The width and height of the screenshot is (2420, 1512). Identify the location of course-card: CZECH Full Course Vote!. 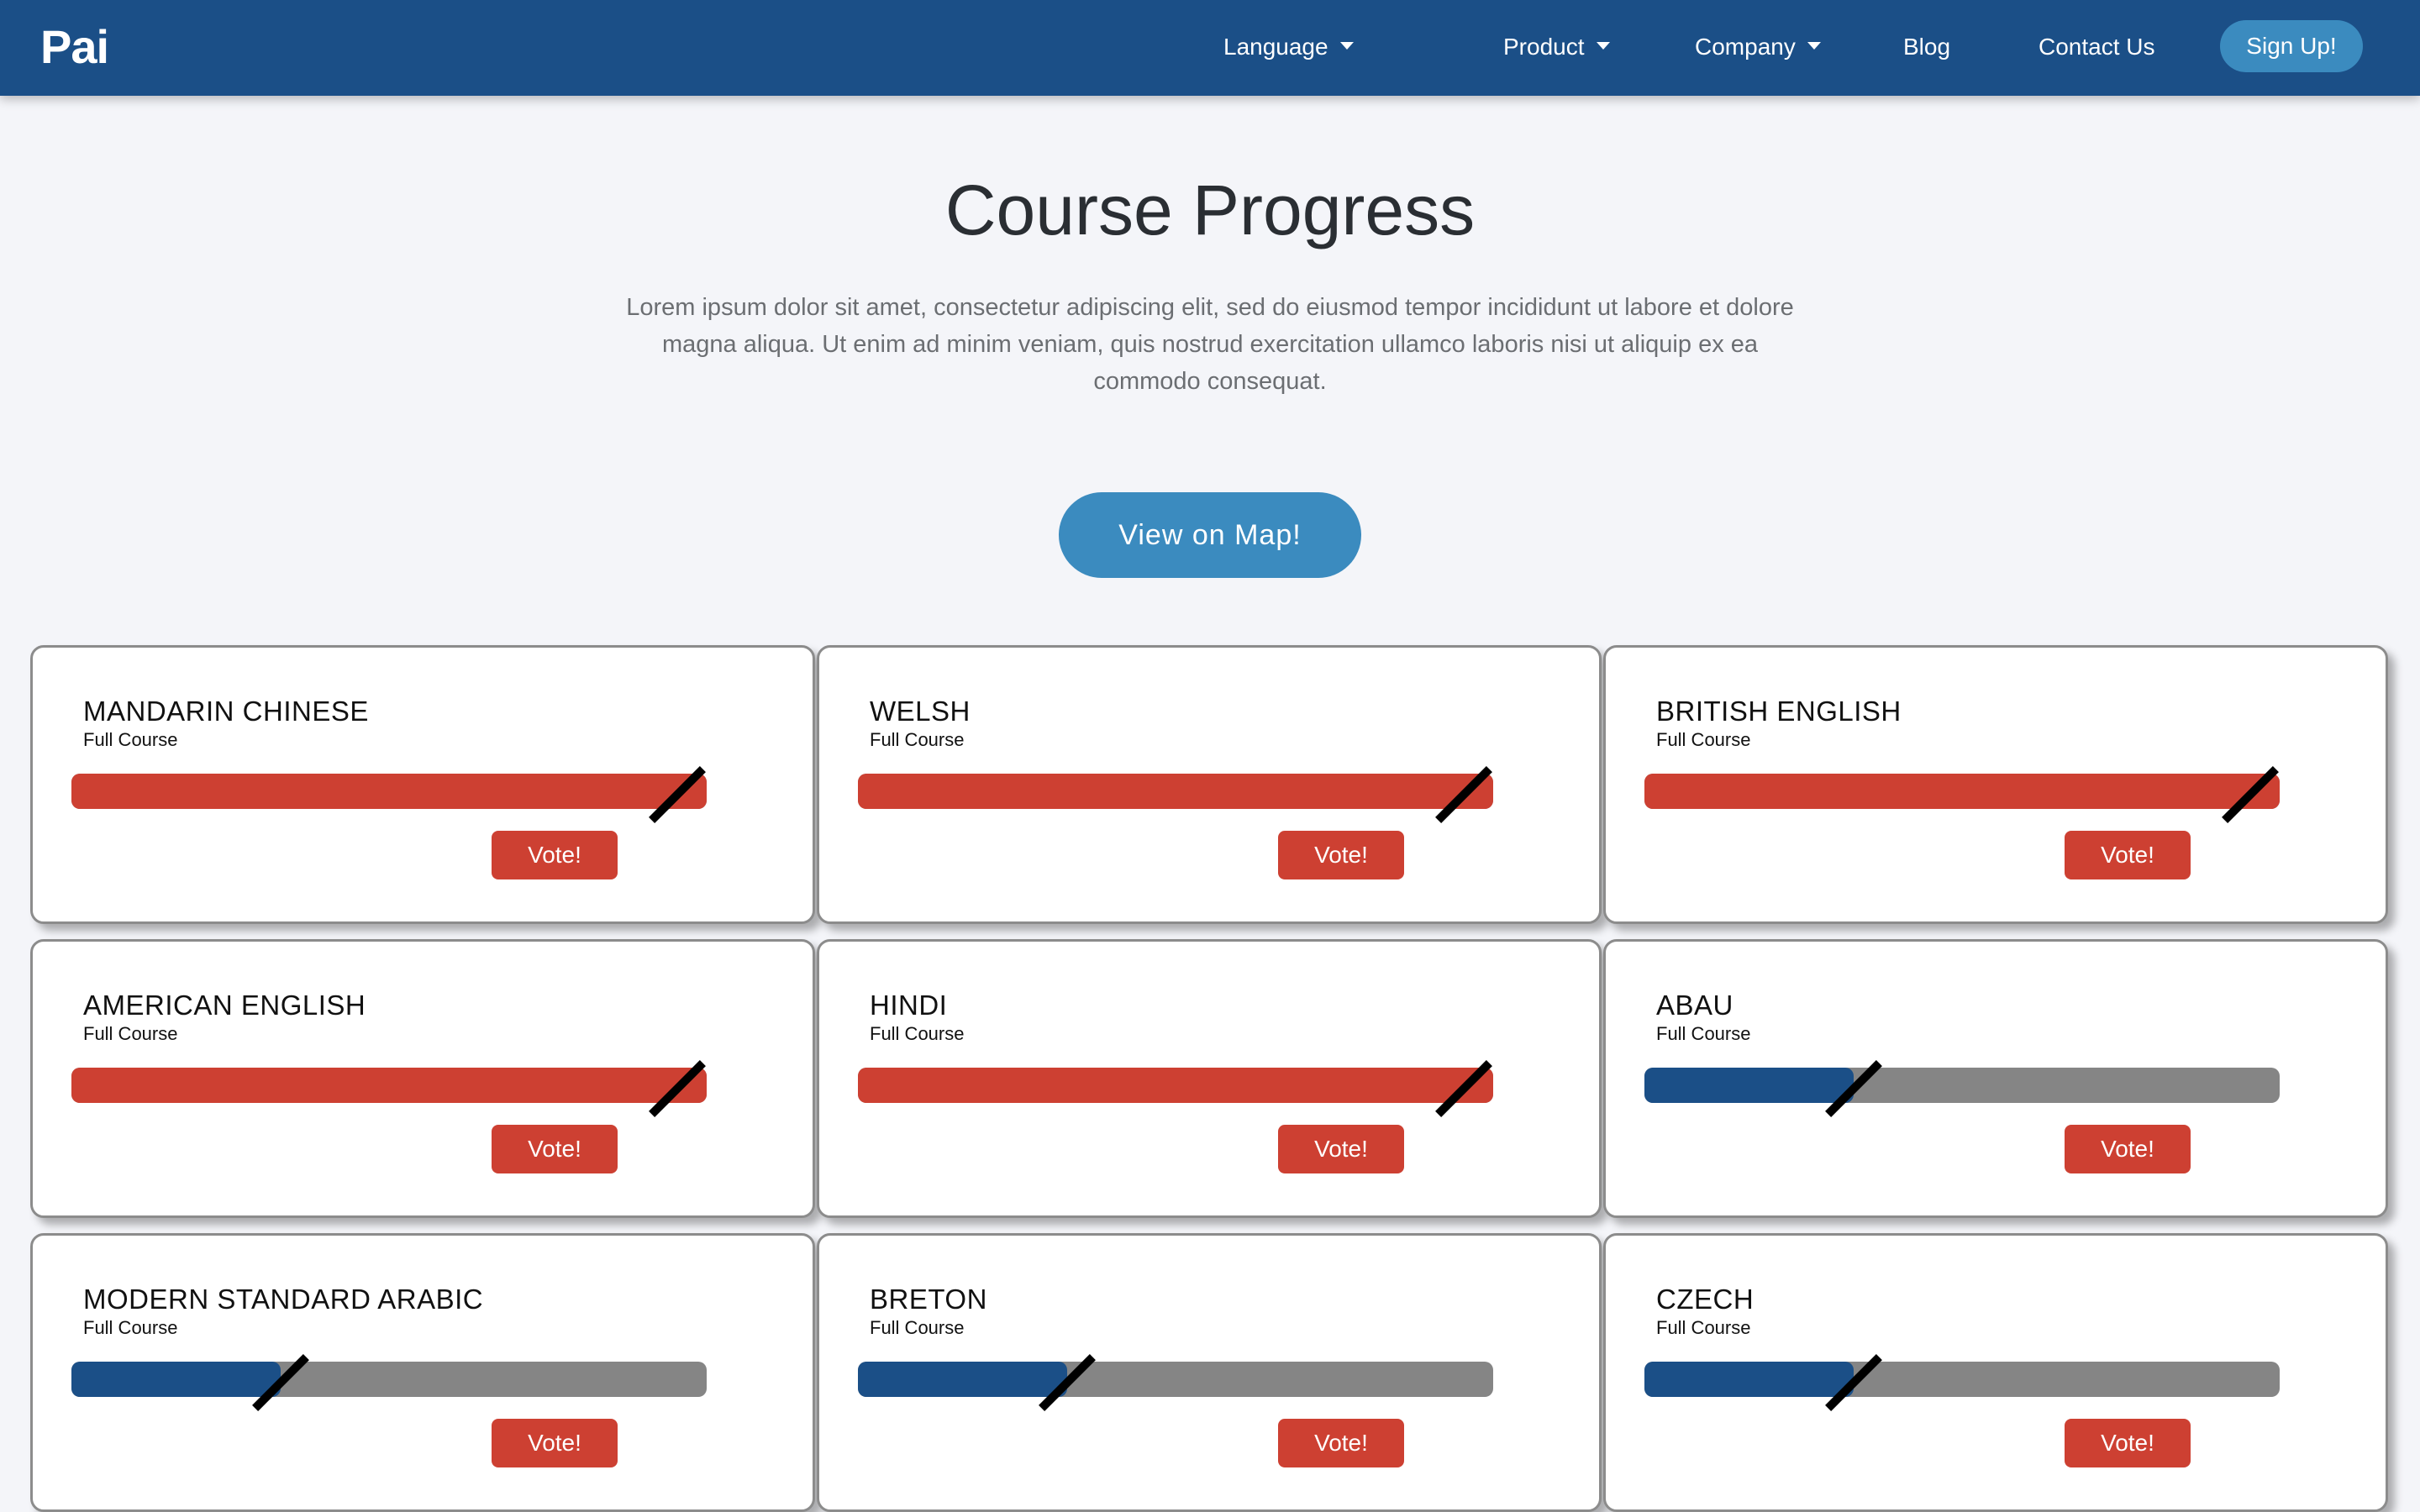
(1995, 1372).